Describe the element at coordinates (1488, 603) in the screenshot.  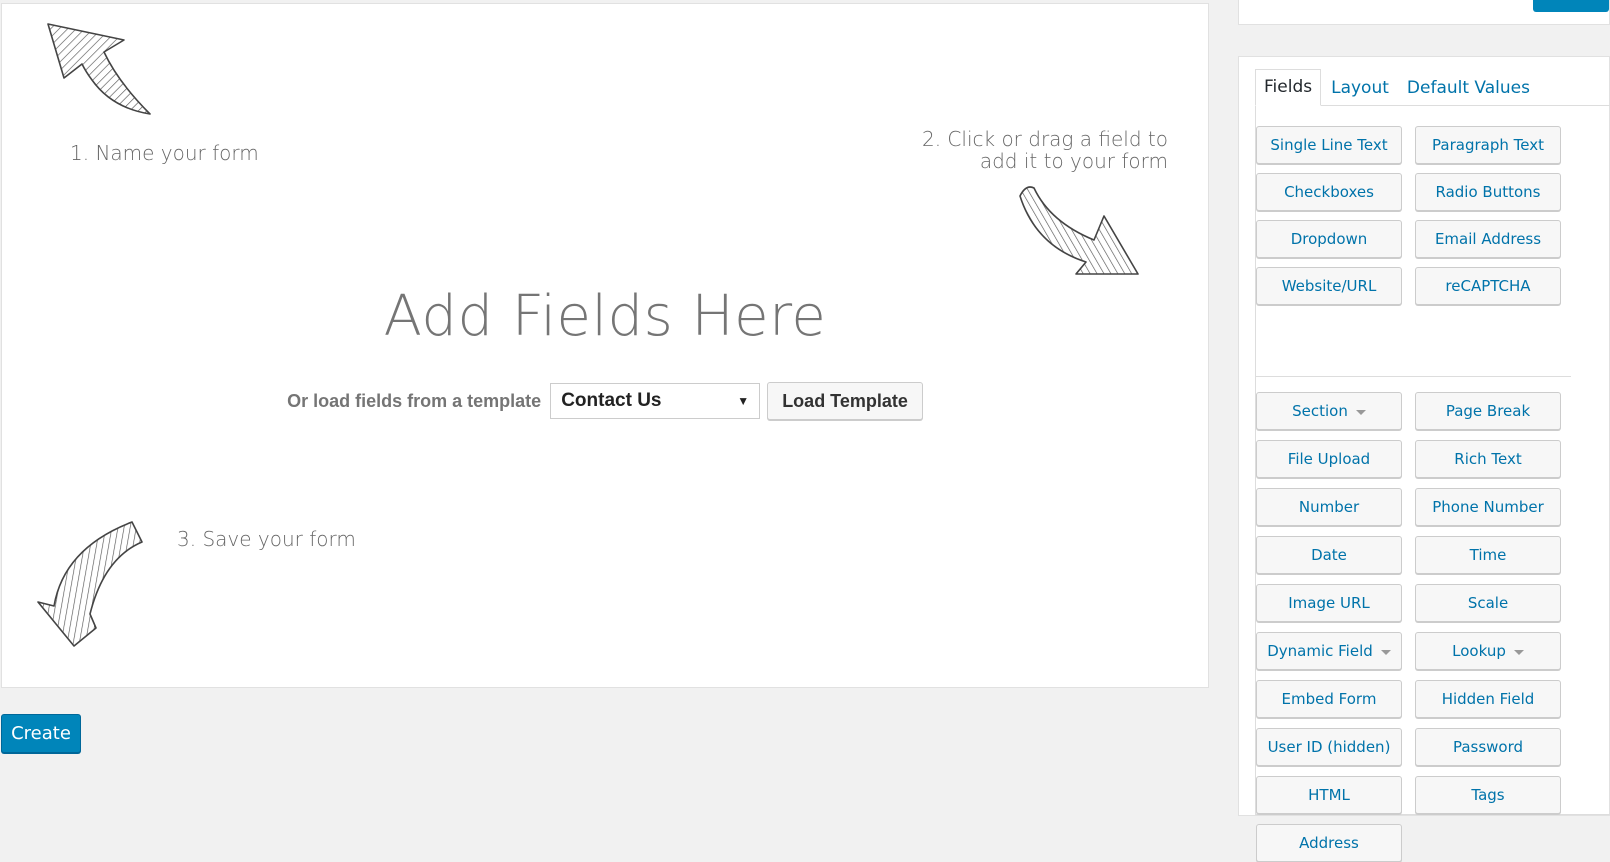
I see `field-scale: Scale` at that location.